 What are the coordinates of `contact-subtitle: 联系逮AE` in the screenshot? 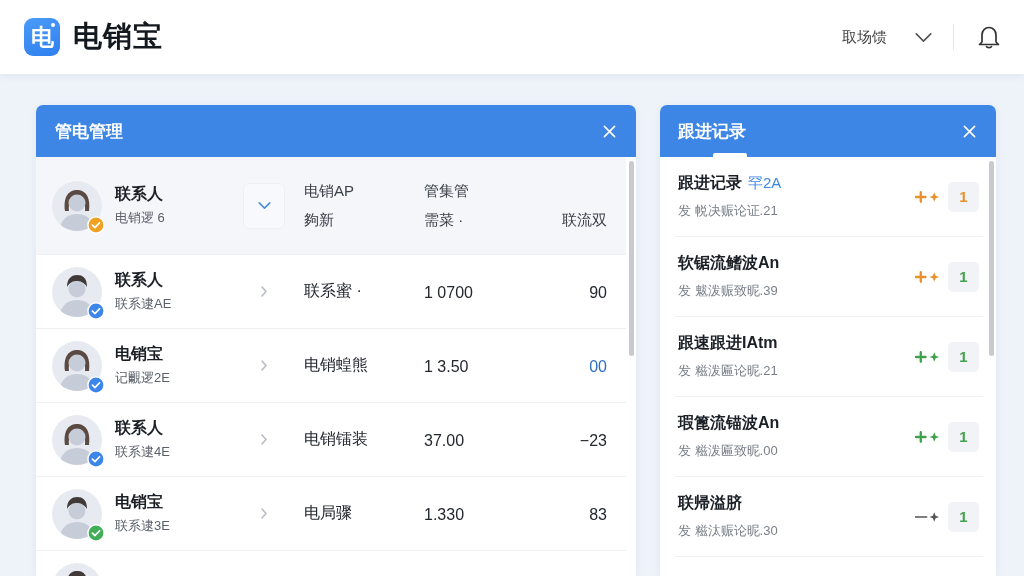 It's located at (144, 304).